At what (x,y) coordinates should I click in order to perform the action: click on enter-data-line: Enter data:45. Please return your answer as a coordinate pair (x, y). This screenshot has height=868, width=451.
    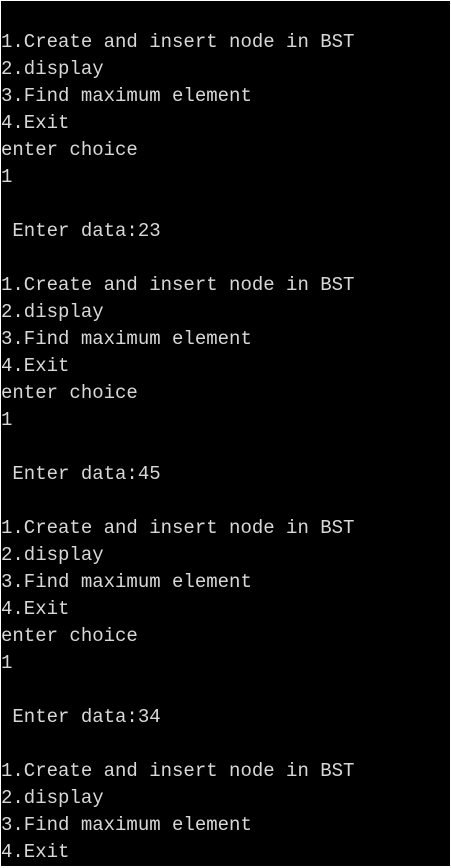
    Looking at the image, I should click on (81, 474).